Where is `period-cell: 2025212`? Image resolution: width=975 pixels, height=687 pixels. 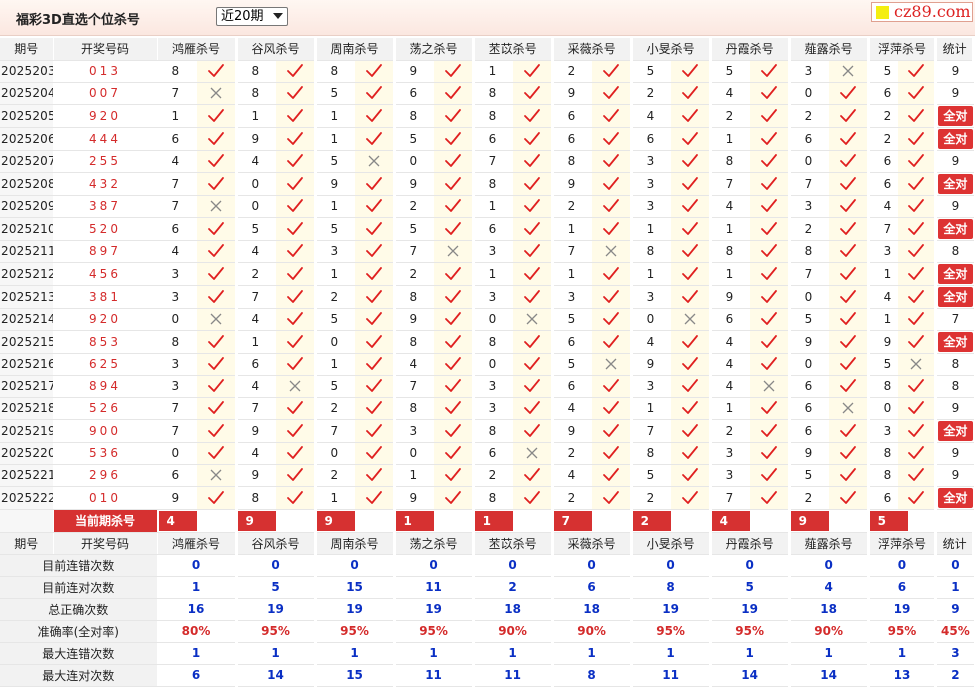
period-cell: 2025212 is located at coordinates (27, 274).